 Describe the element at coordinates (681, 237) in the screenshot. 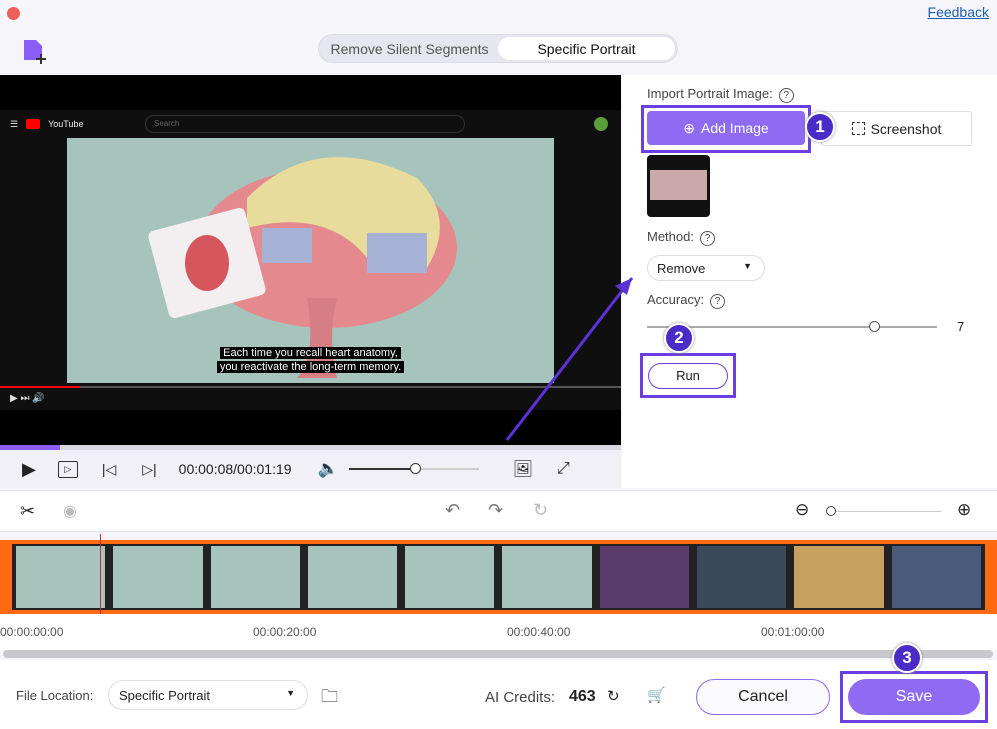

I see `method-label: Method:?` at that location.